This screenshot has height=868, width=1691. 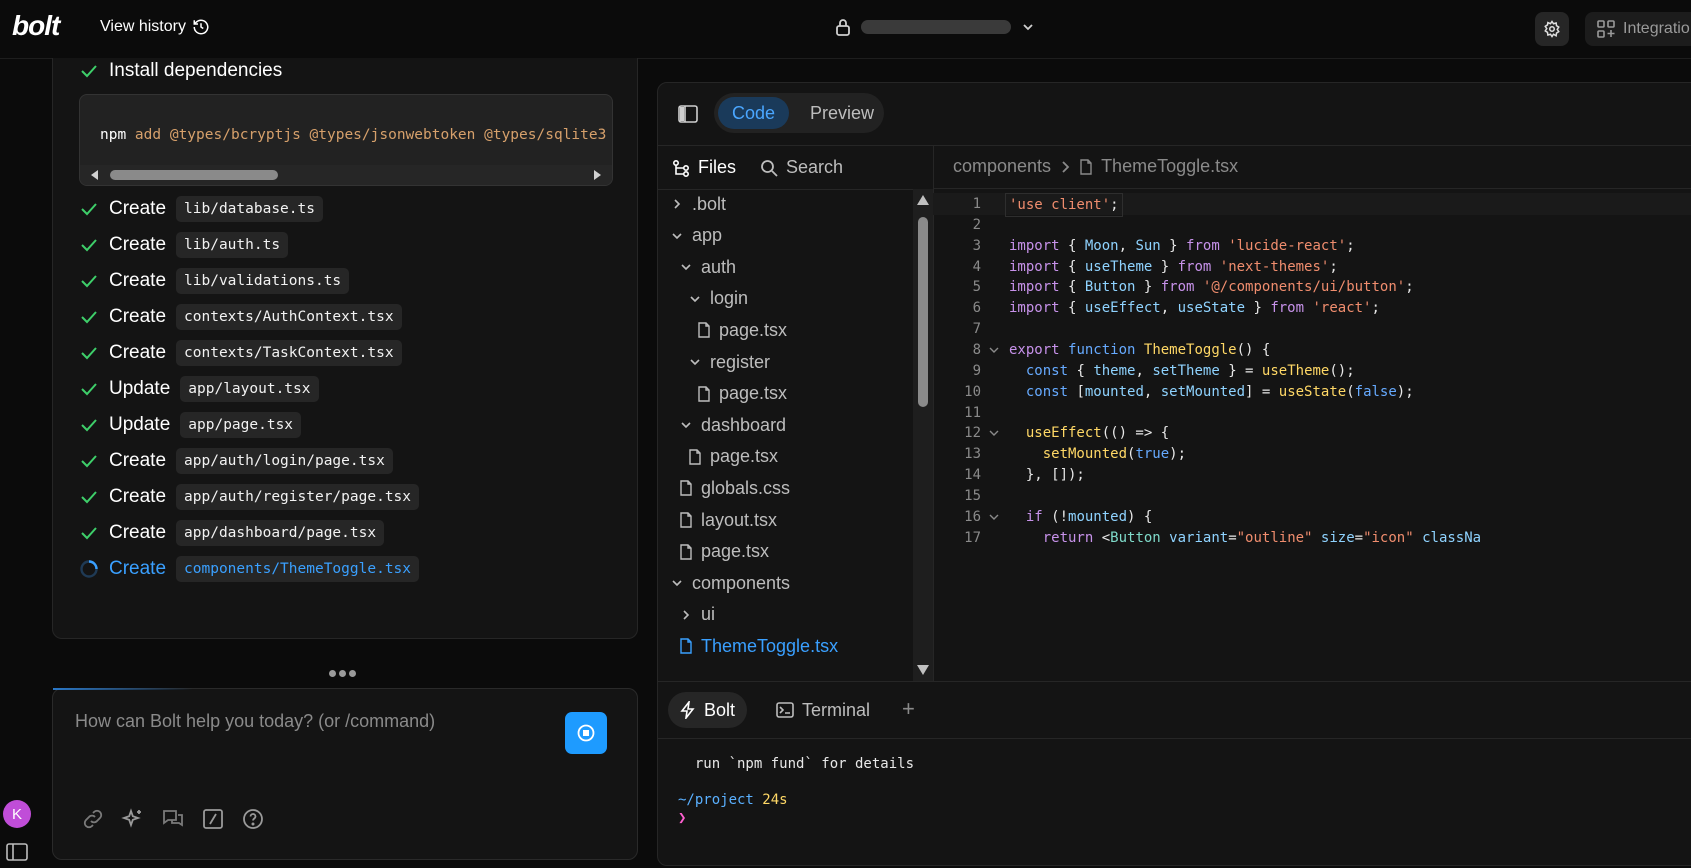 I want to click on horizontal-scrollbar, so click(x=346, y=175).